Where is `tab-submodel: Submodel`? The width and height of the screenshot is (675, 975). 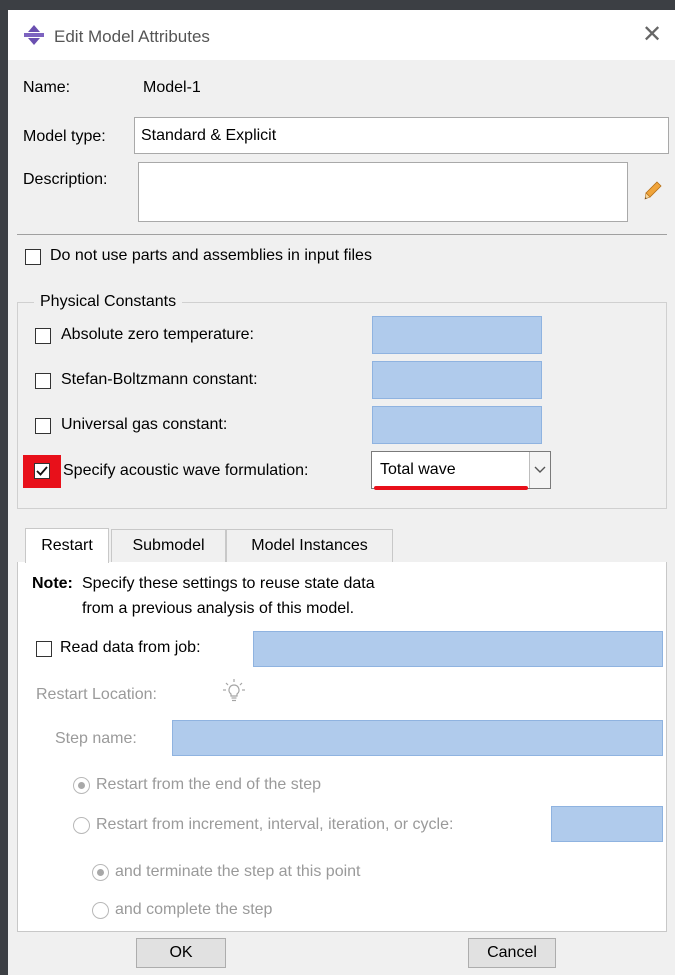
tab-submodel: Submodel is located at coordinates (168, 545).